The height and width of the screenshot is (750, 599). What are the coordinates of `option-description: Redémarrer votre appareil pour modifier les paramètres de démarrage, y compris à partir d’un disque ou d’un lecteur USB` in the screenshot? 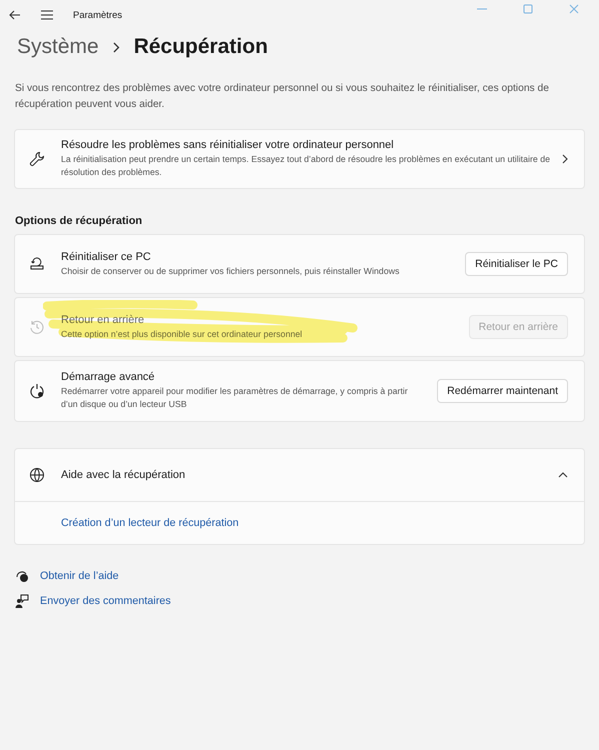 It's located at (235, 398).